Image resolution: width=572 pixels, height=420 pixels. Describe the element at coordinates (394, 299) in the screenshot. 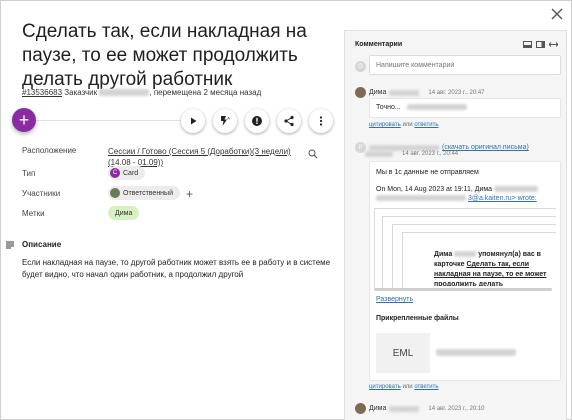

I see `expand-link: Развернуть` at that location.